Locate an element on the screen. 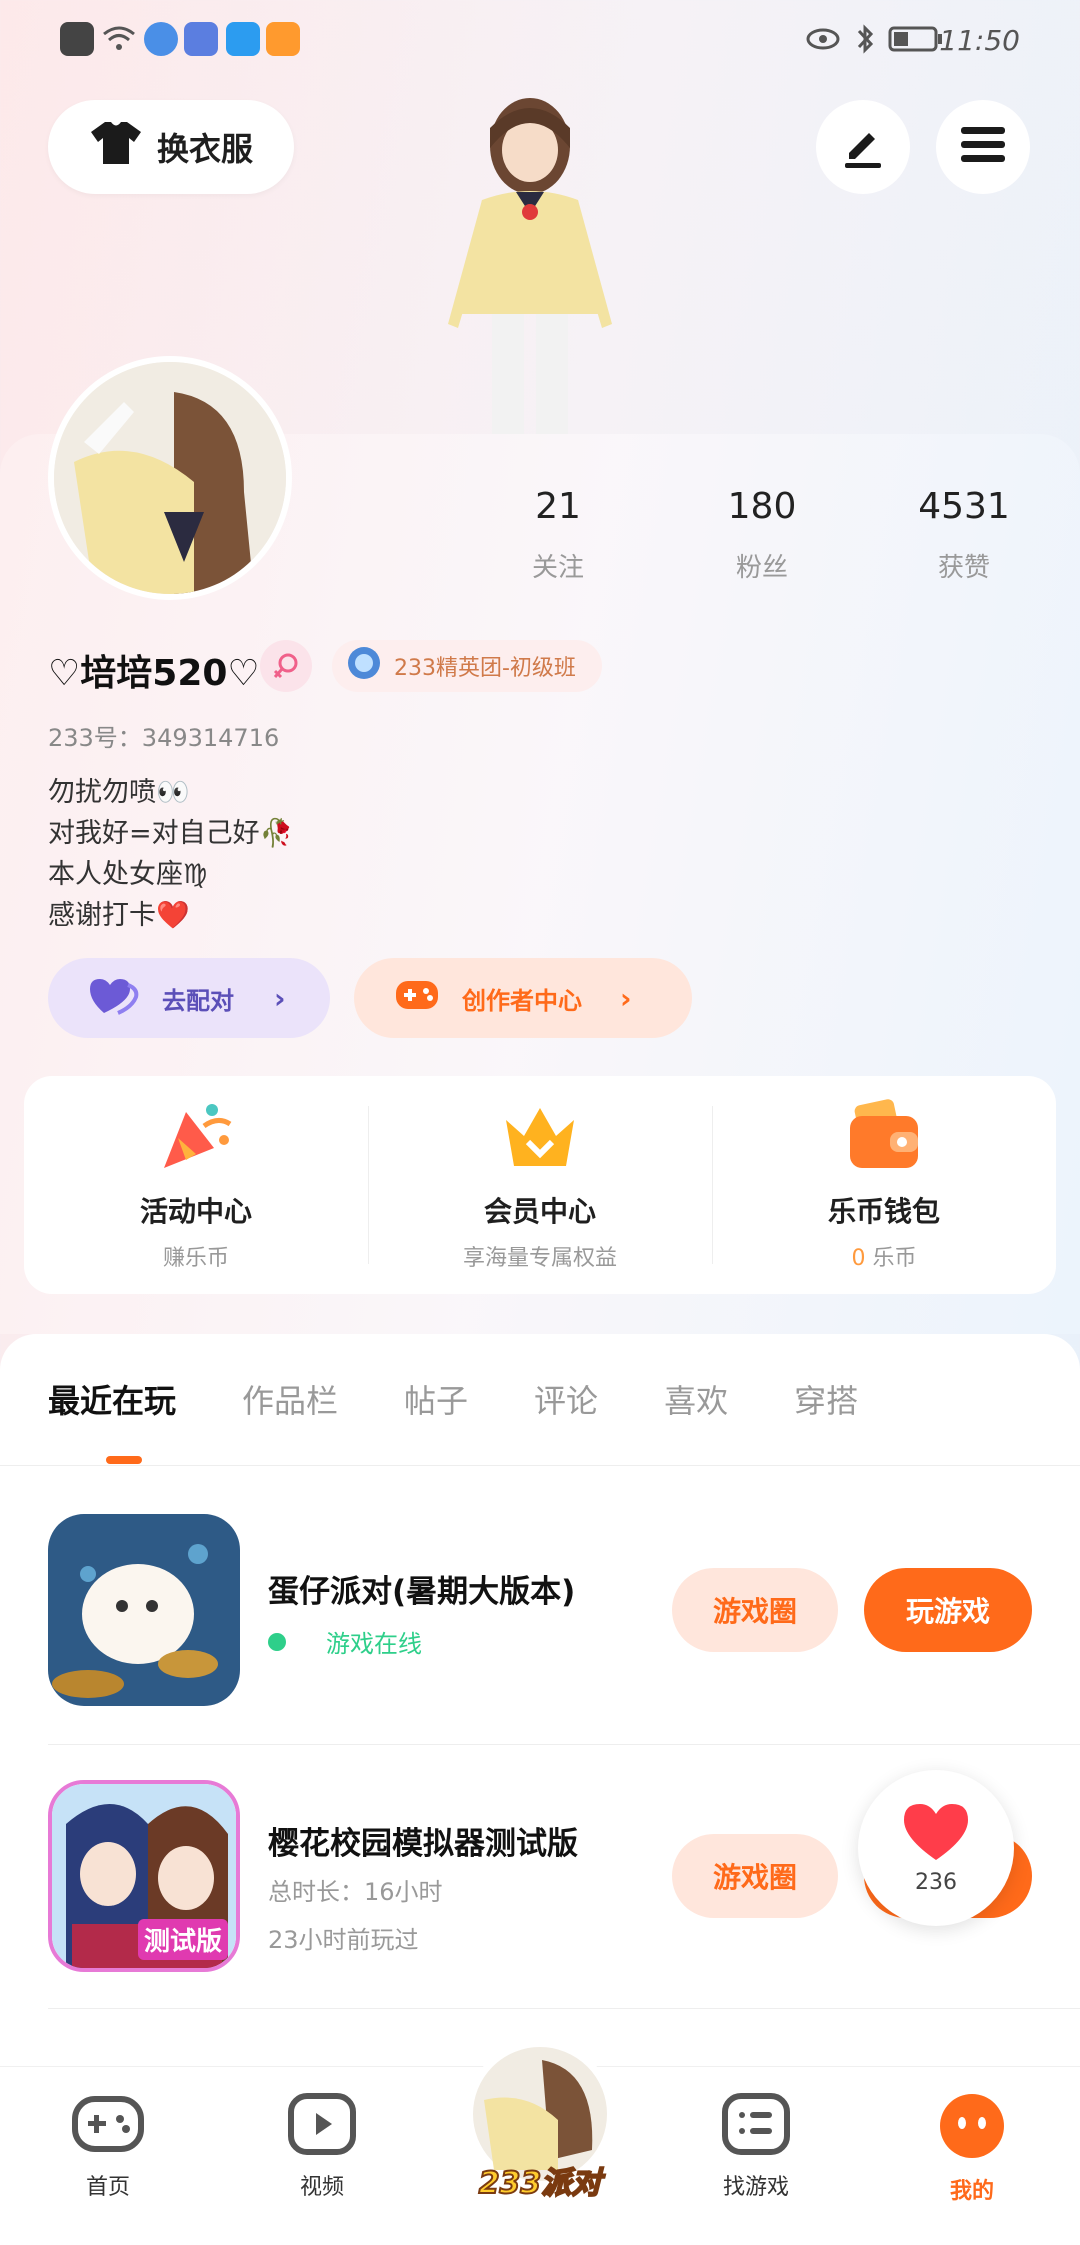 This screenshot has width=1080, height=2245. play-icon is located at coordinates (322, 2126).